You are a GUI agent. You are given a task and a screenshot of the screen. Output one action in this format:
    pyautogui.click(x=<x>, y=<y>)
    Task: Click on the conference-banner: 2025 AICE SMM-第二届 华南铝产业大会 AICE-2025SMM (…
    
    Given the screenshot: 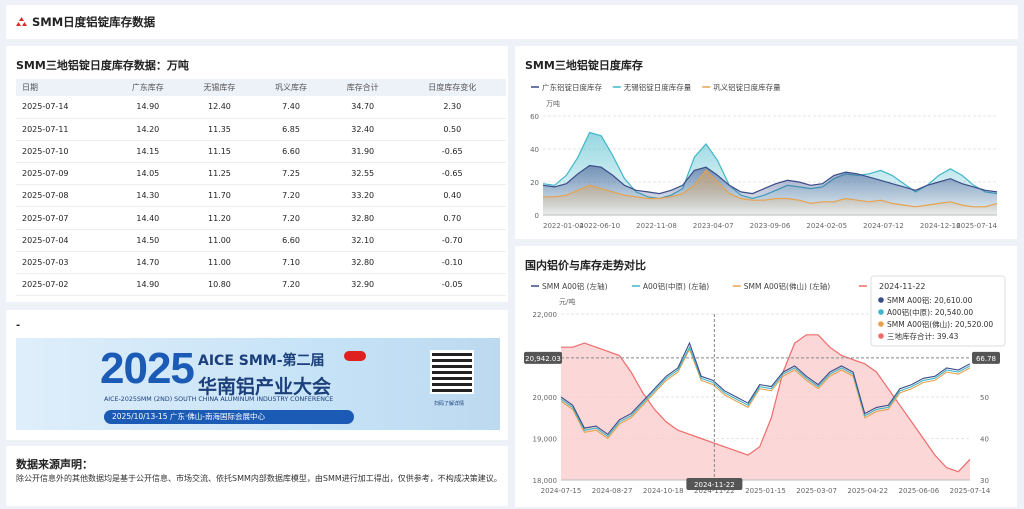 What is the action you would take?
    pyautogui.click(x=258, y=384)
    